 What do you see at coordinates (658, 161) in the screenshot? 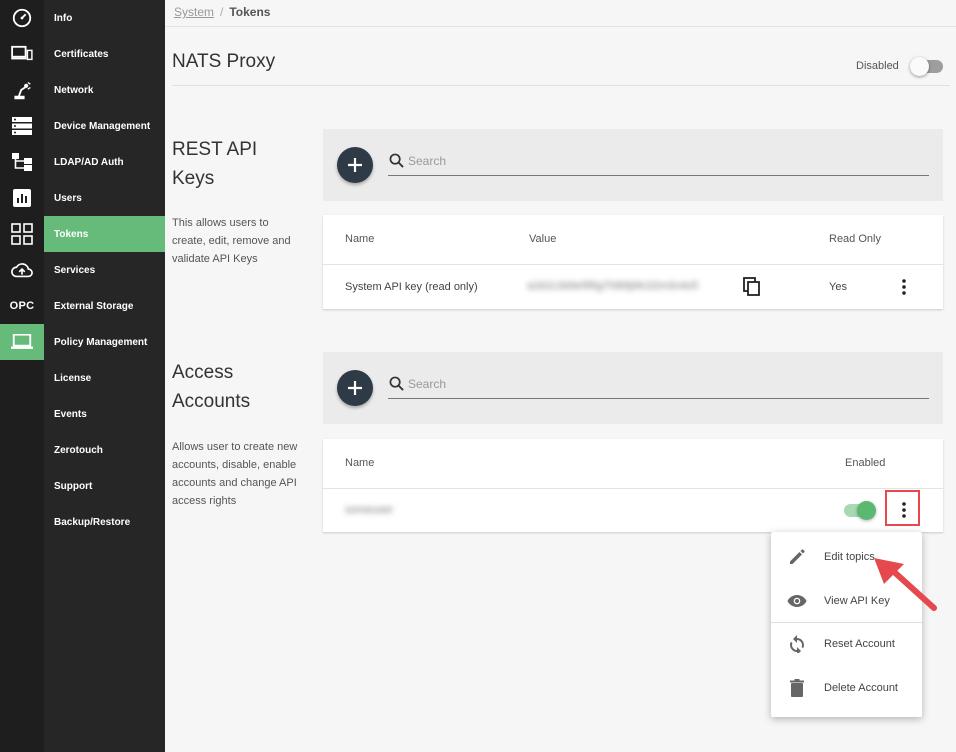
I see `rest-api-search-input` at bounding box center [658, 161].